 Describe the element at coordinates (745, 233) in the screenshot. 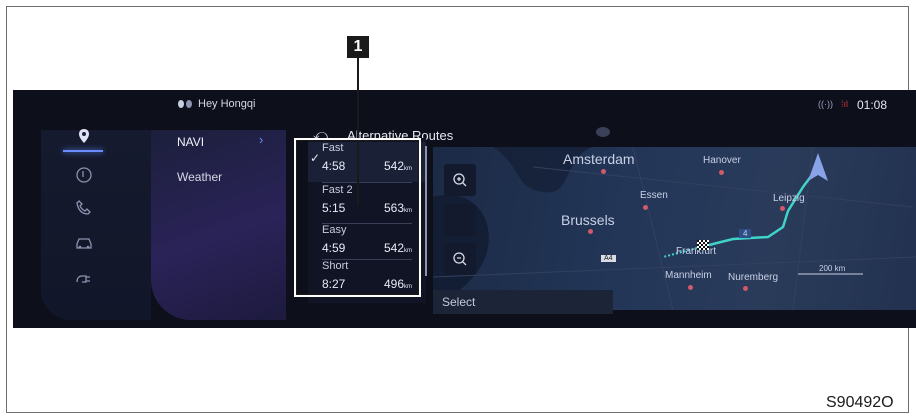

I see `road-badge: 4` at that location.